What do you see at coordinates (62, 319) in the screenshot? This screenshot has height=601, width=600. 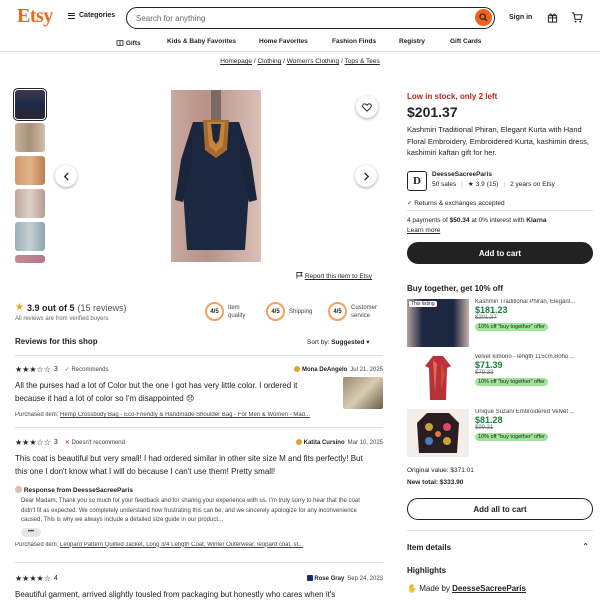 I see `verified-note: All reviews are from verified buyers` at bounding box center [62, 319].